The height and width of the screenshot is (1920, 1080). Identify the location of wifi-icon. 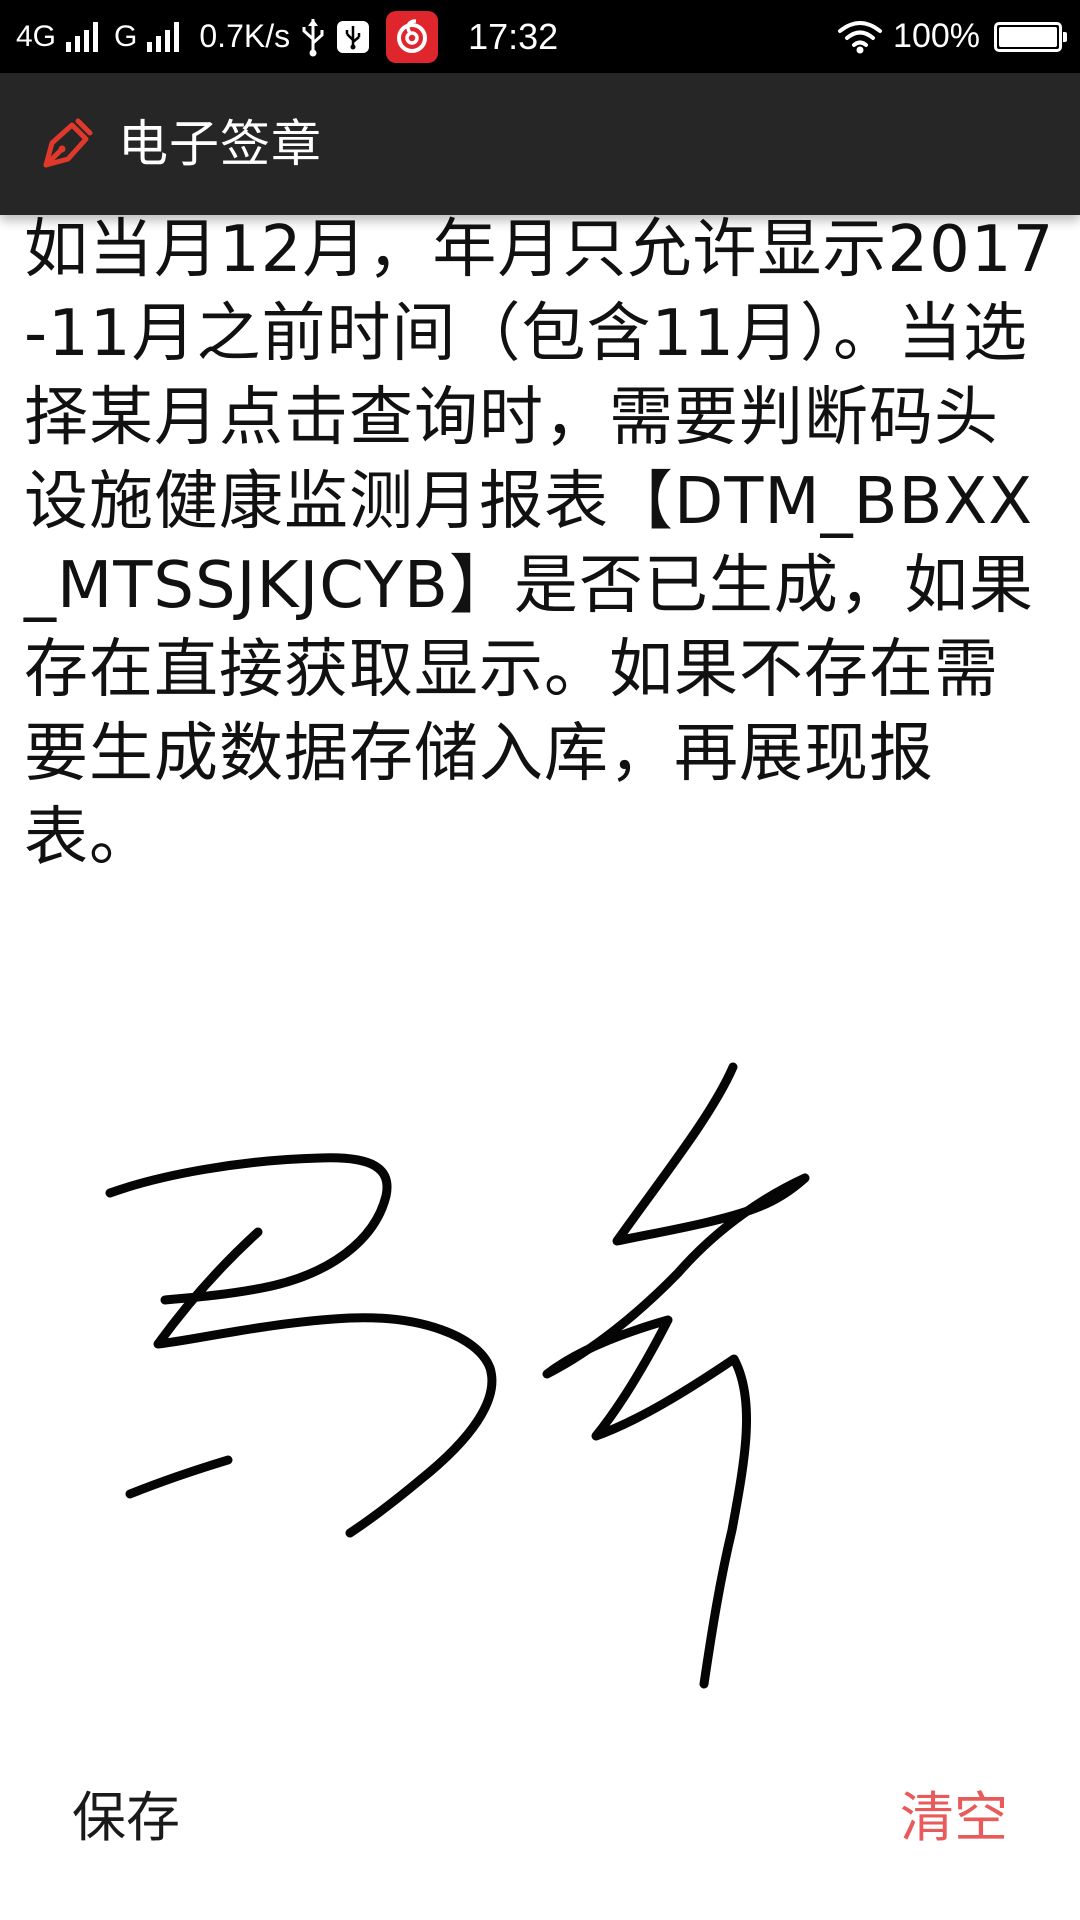
(860, 37).